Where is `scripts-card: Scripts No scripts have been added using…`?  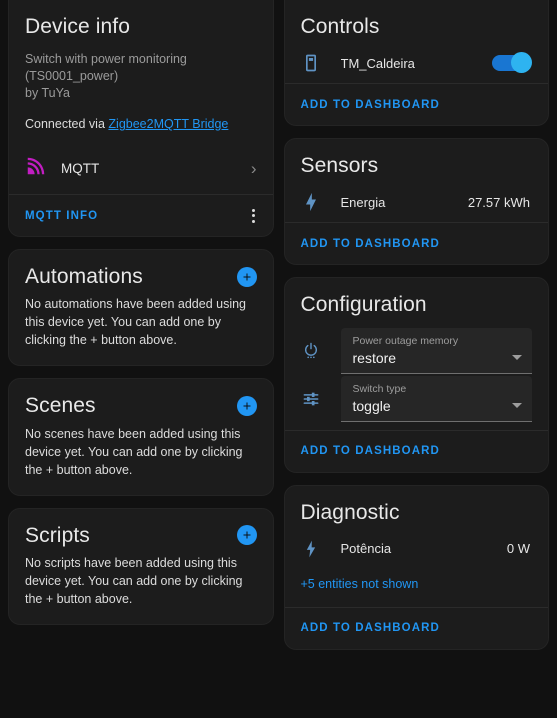 scripts-card: Scripts No scripts have been added using… is located at coordinates (141, 566).